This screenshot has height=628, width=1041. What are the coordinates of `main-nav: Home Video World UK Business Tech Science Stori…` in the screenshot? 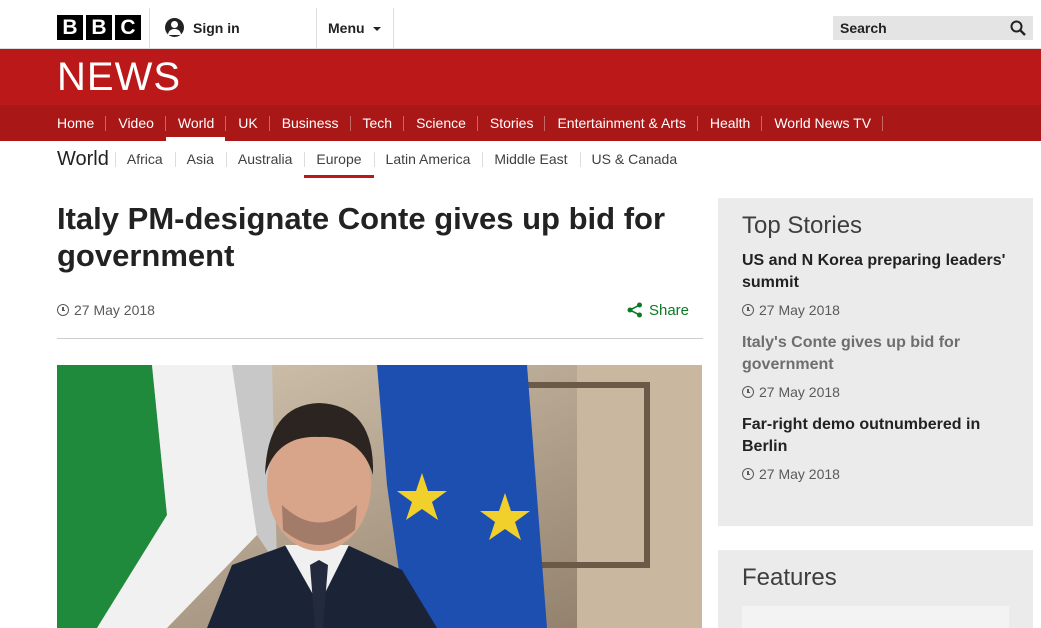 It's located at (520, 123).